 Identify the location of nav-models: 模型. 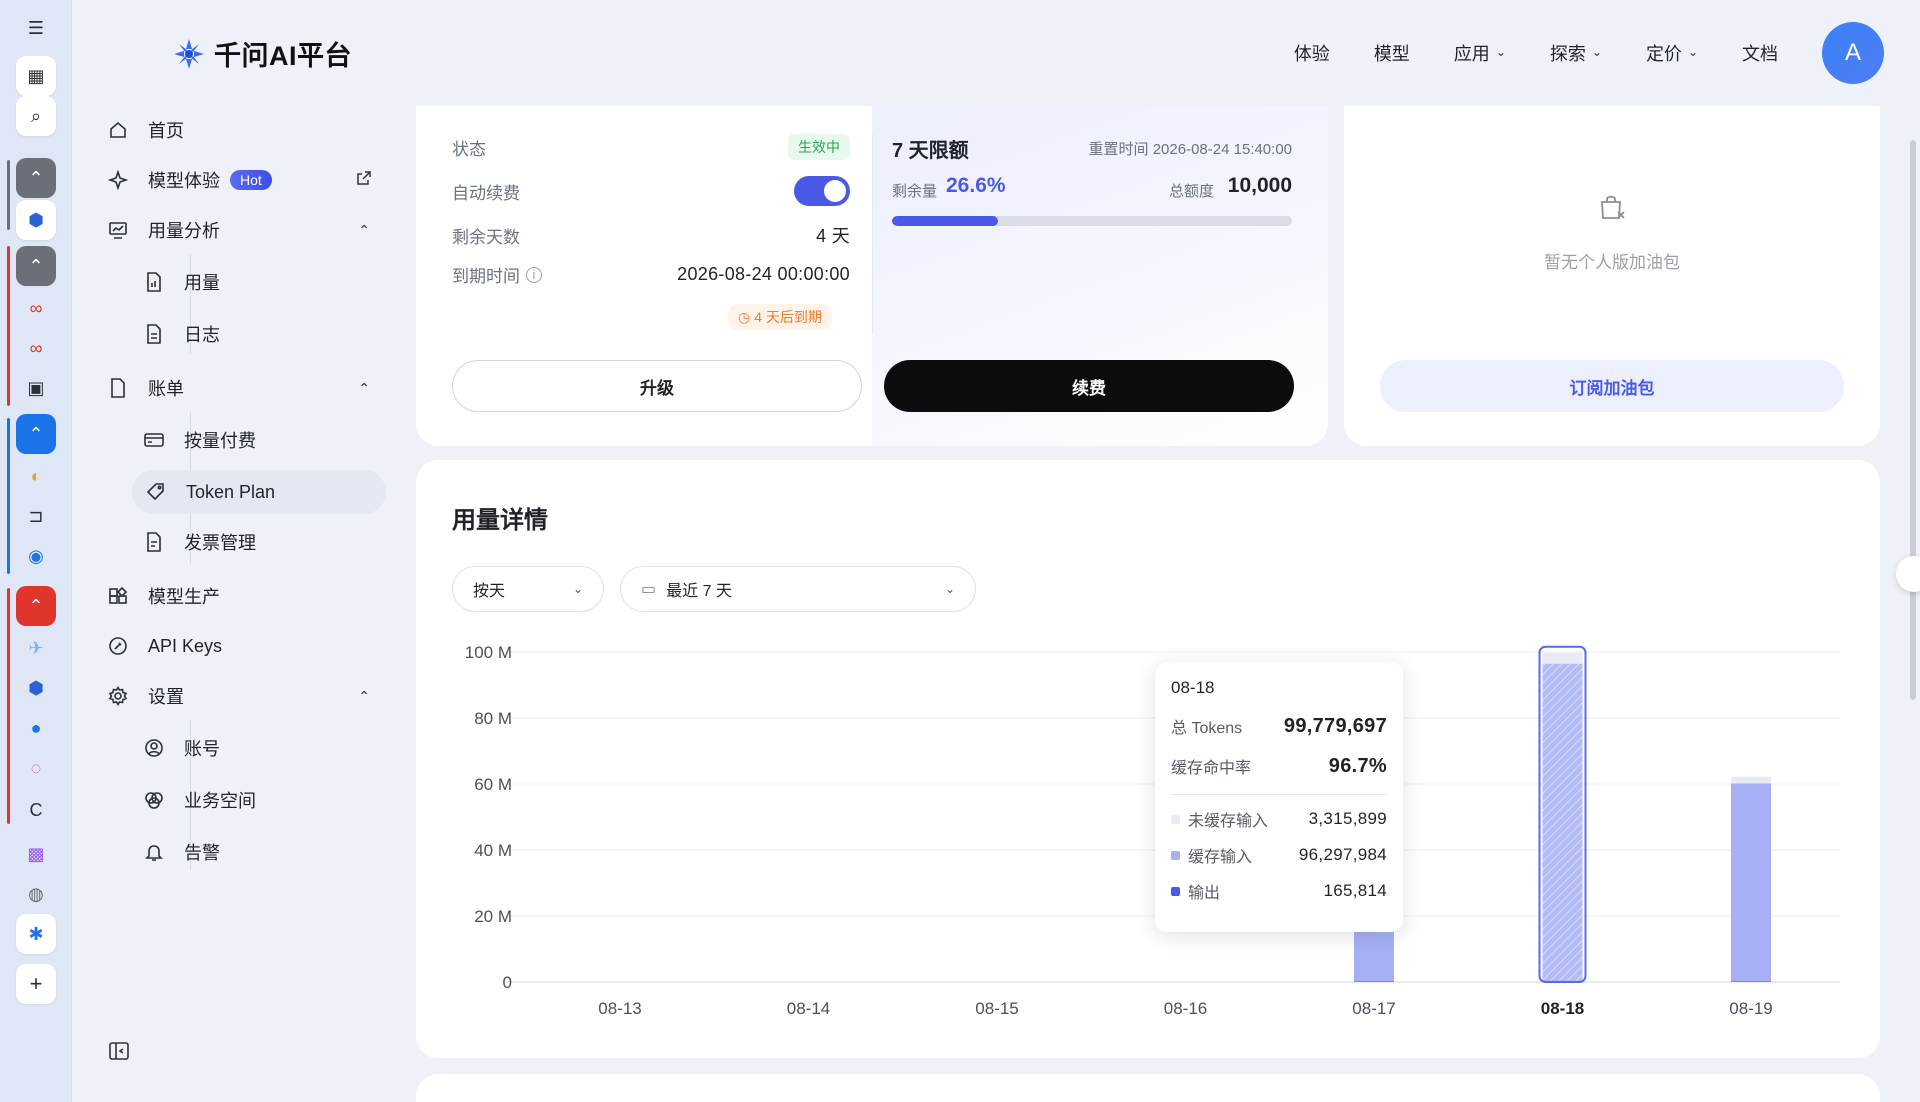
(1392, 53).